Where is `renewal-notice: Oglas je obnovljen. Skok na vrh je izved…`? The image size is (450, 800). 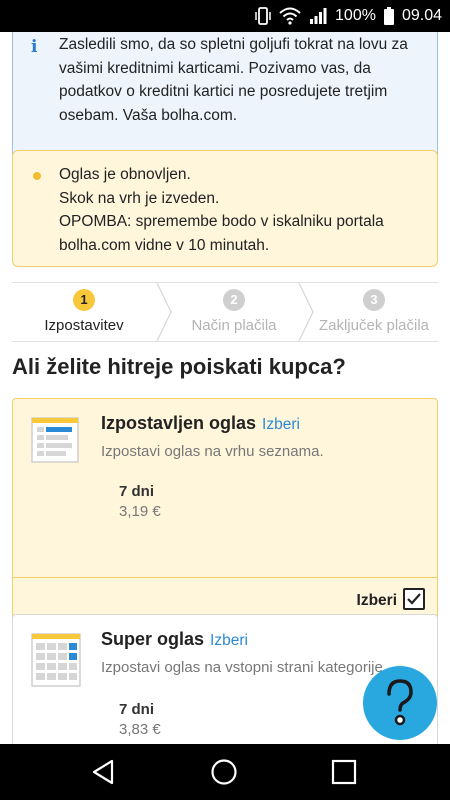 renewal-notice: Oglas je obnovljen. Skok na vrh je izved… is located at coordinates (225, 208).